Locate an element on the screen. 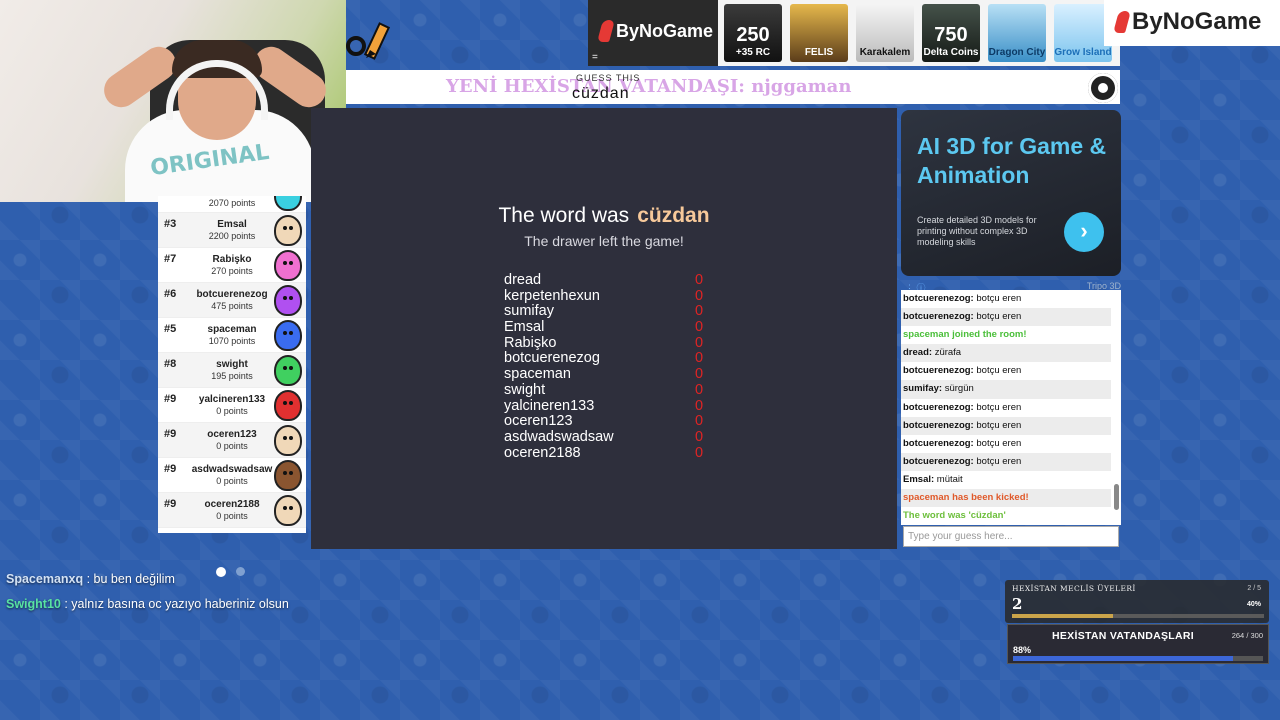  player-rank: #6 is located at coordinates (170, 294).